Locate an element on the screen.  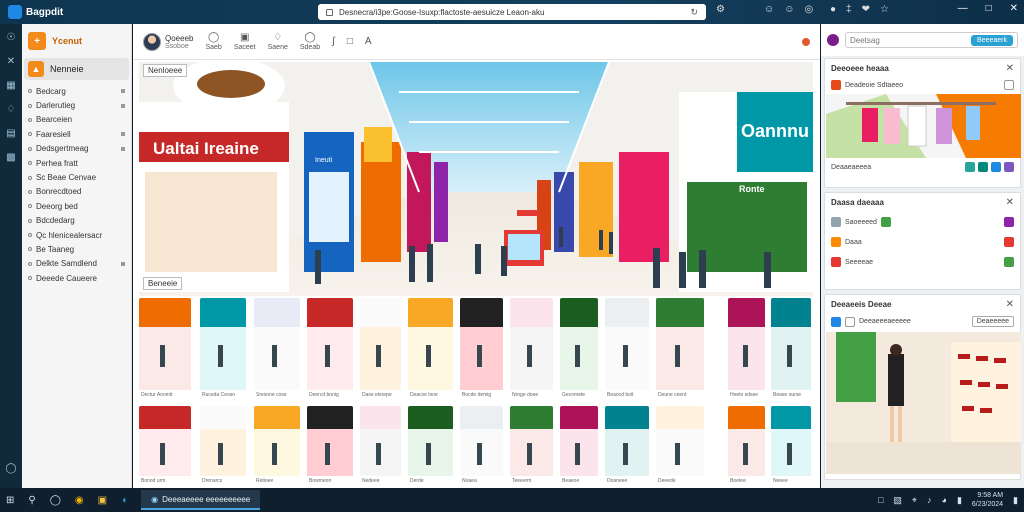
shield-icon: ‡ is located at coordinates (849, 9).